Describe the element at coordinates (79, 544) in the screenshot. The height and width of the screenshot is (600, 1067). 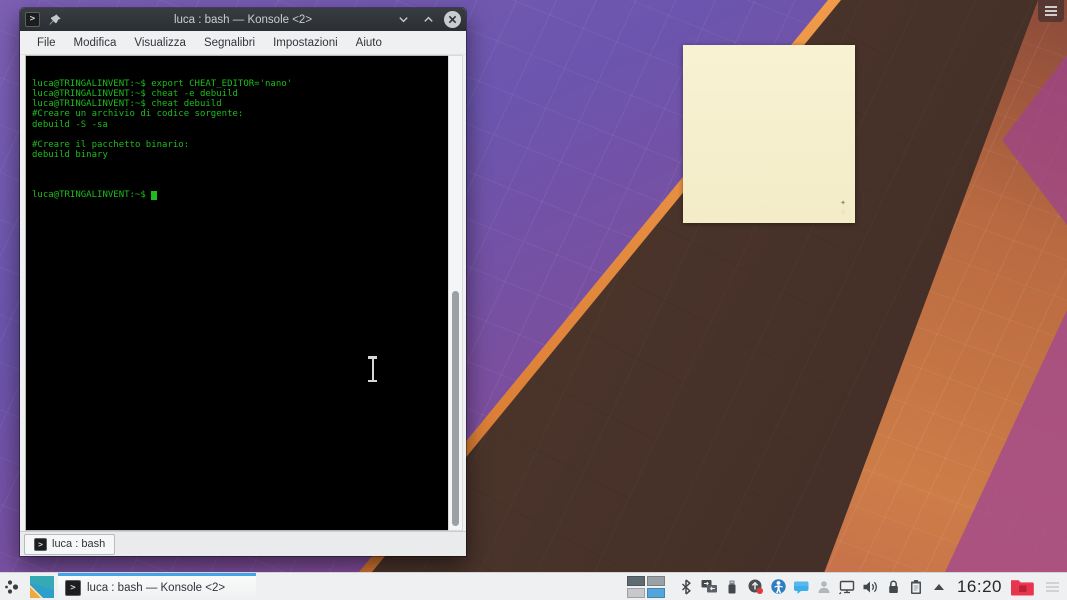
I see `tab-label: luca : bash` at that location.